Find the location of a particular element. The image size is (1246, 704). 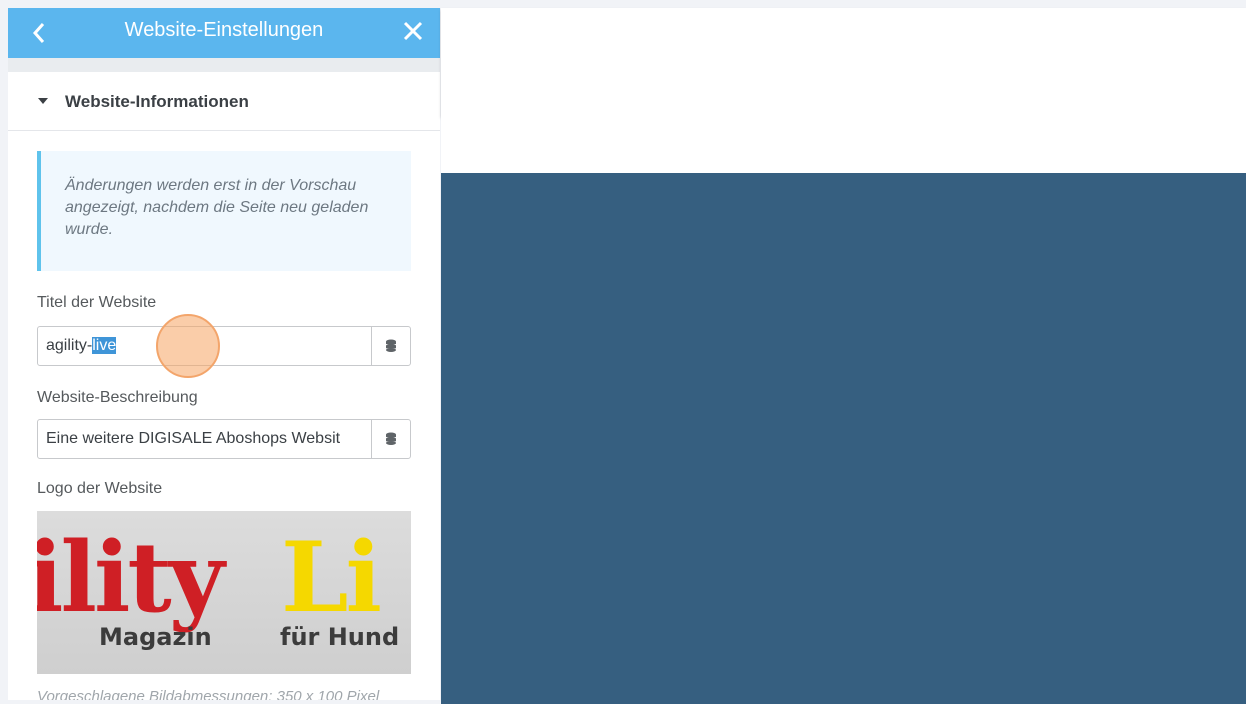

logo-subtext-left: Magazin is located at coordinates (155, 637).